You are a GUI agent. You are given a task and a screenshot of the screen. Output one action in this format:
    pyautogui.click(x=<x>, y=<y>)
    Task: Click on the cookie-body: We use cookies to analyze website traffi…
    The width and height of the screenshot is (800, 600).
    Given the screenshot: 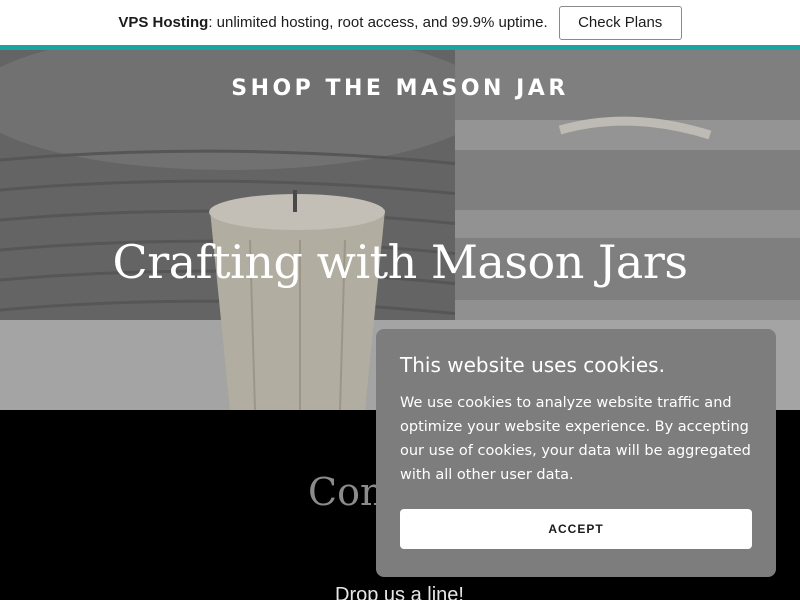 What is the action you would take?
    pyautogui.click(x=575, y=439)
    